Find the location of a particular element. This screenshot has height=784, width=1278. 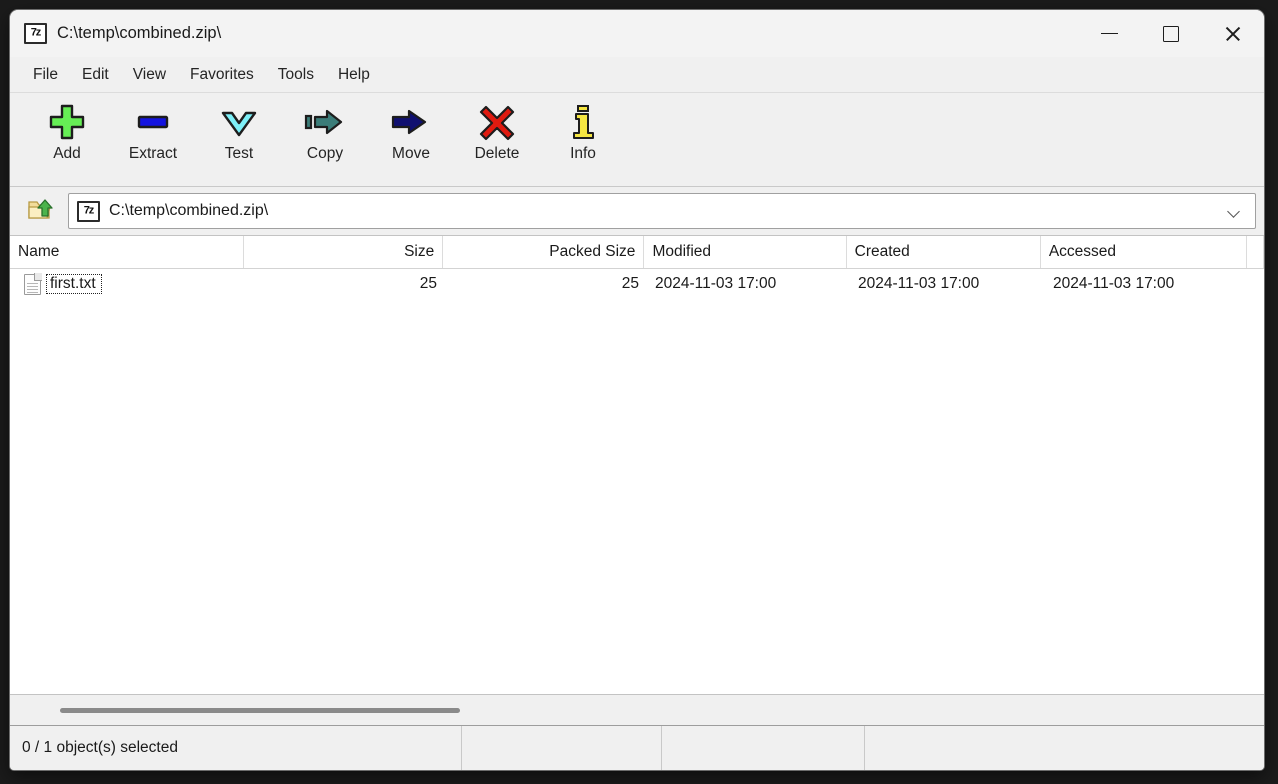

move-arrow-icon is located at coordinates (411, 122).